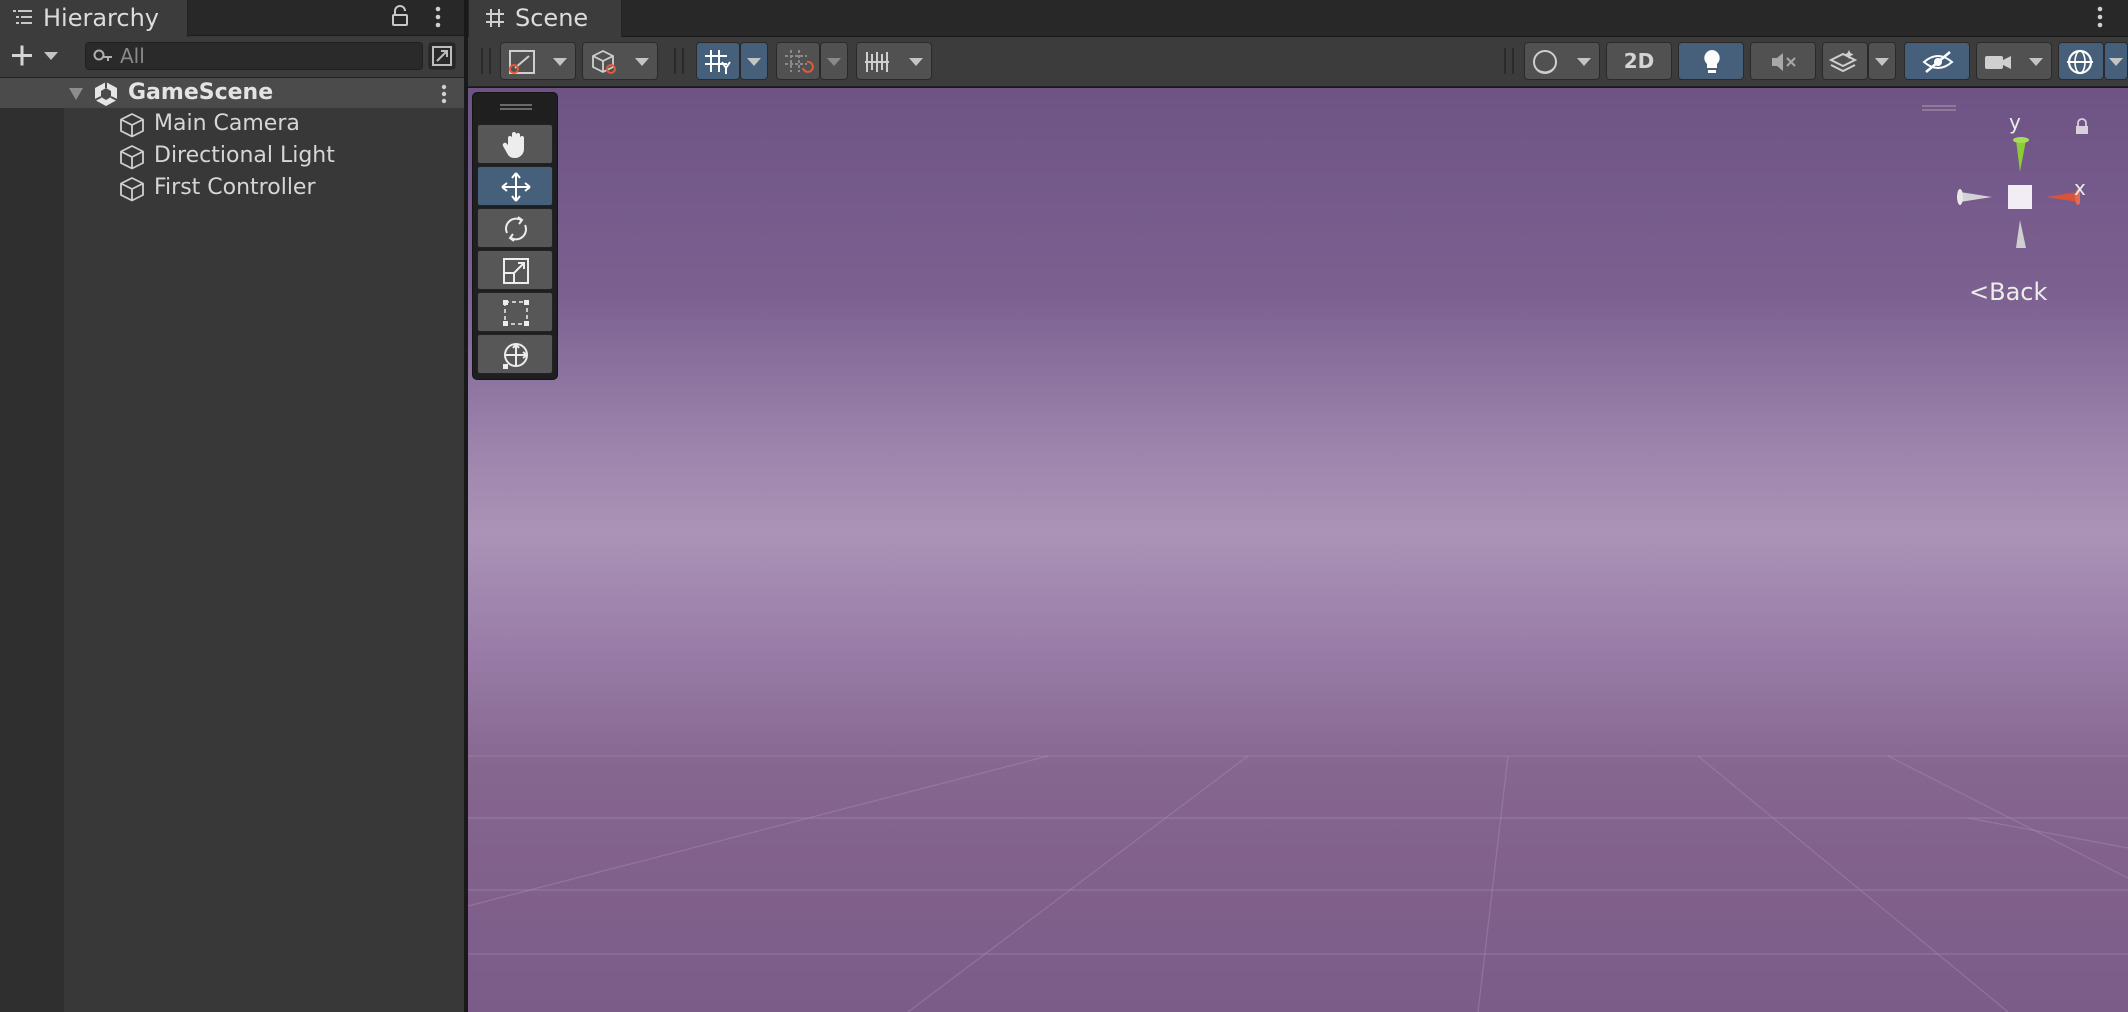  What do you see at coordinates (244, 155) in the screenshot?
I see `hierarchy-item-label: Directional Light` at bounding box center [244, 155].